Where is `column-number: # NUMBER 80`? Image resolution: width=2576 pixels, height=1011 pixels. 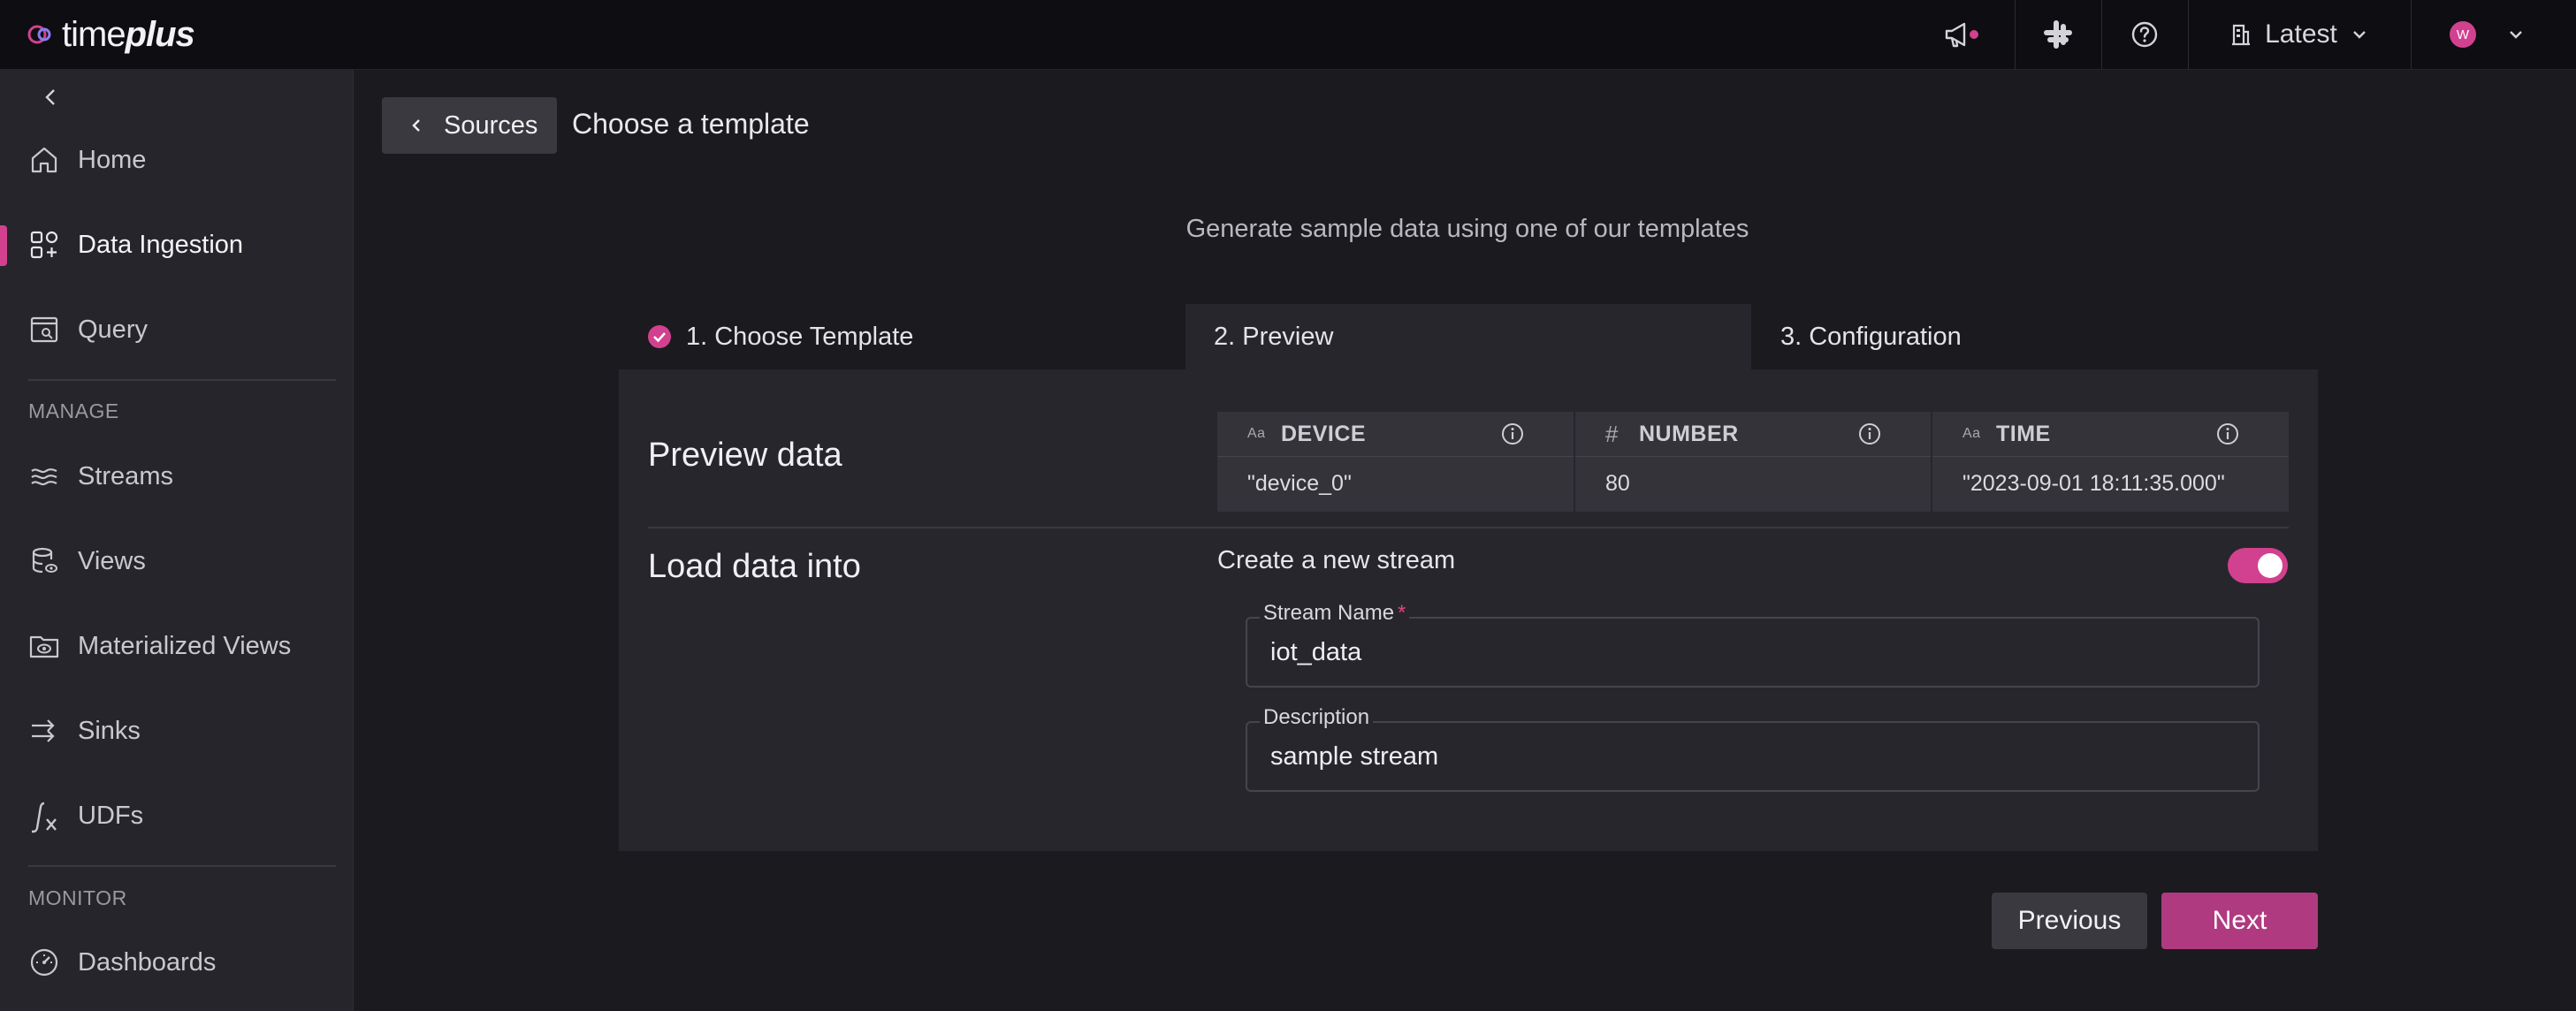
column-number: # NUMBER 80 is located at coordinates (1753, 462).